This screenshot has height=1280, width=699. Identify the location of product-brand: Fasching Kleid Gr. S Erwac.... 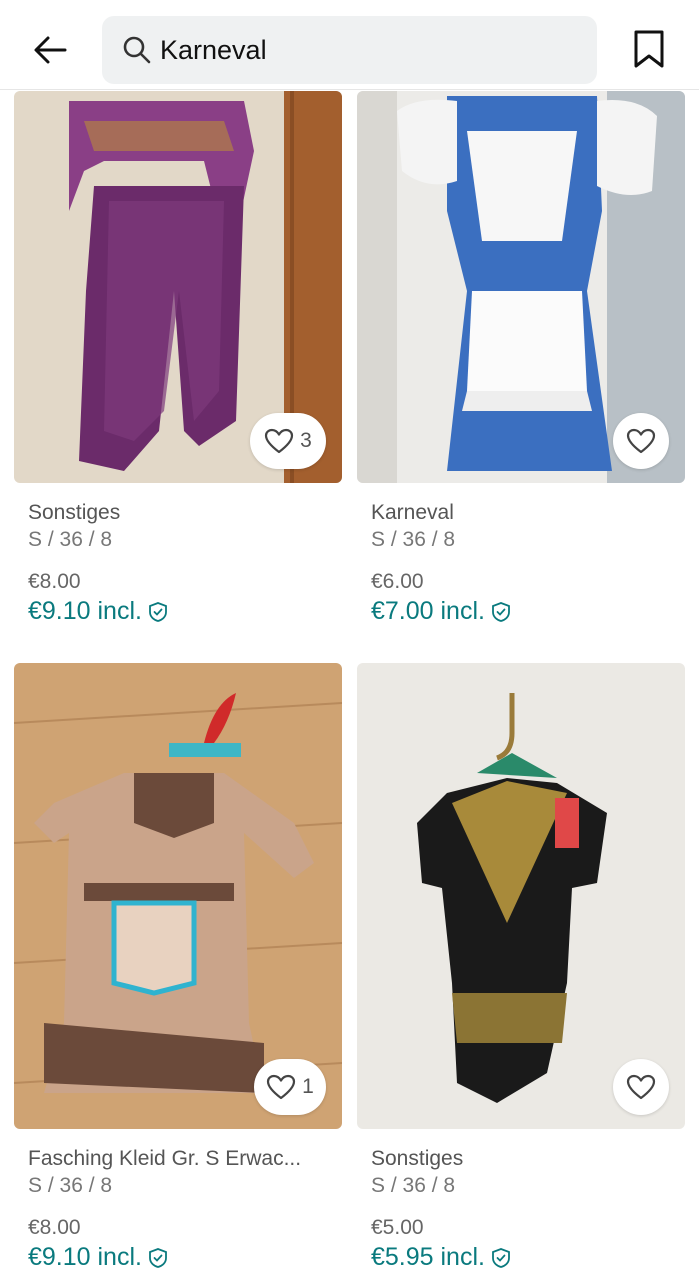
(165, 1158).